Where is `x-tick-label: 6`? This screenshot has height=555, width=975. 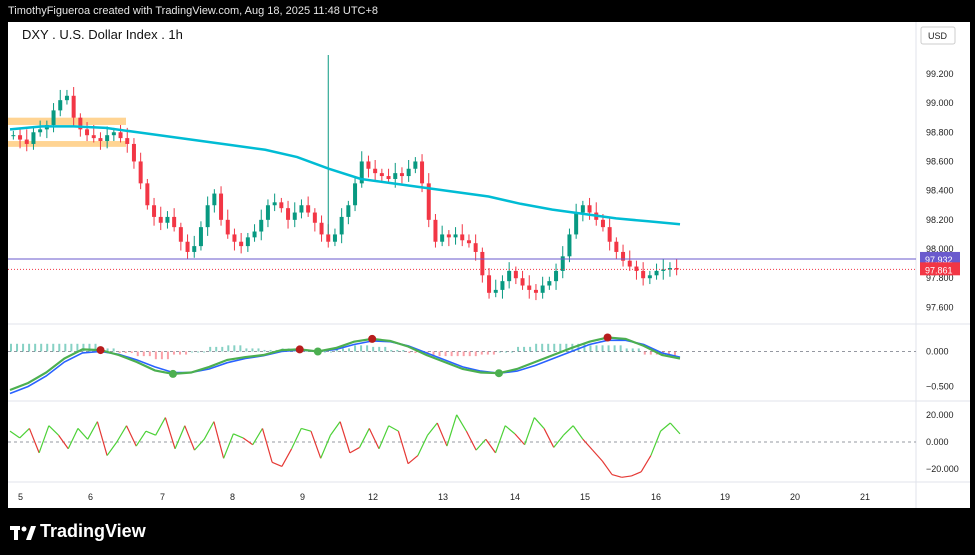
x-tick-label: 6 is located at coordinates (90, 497).